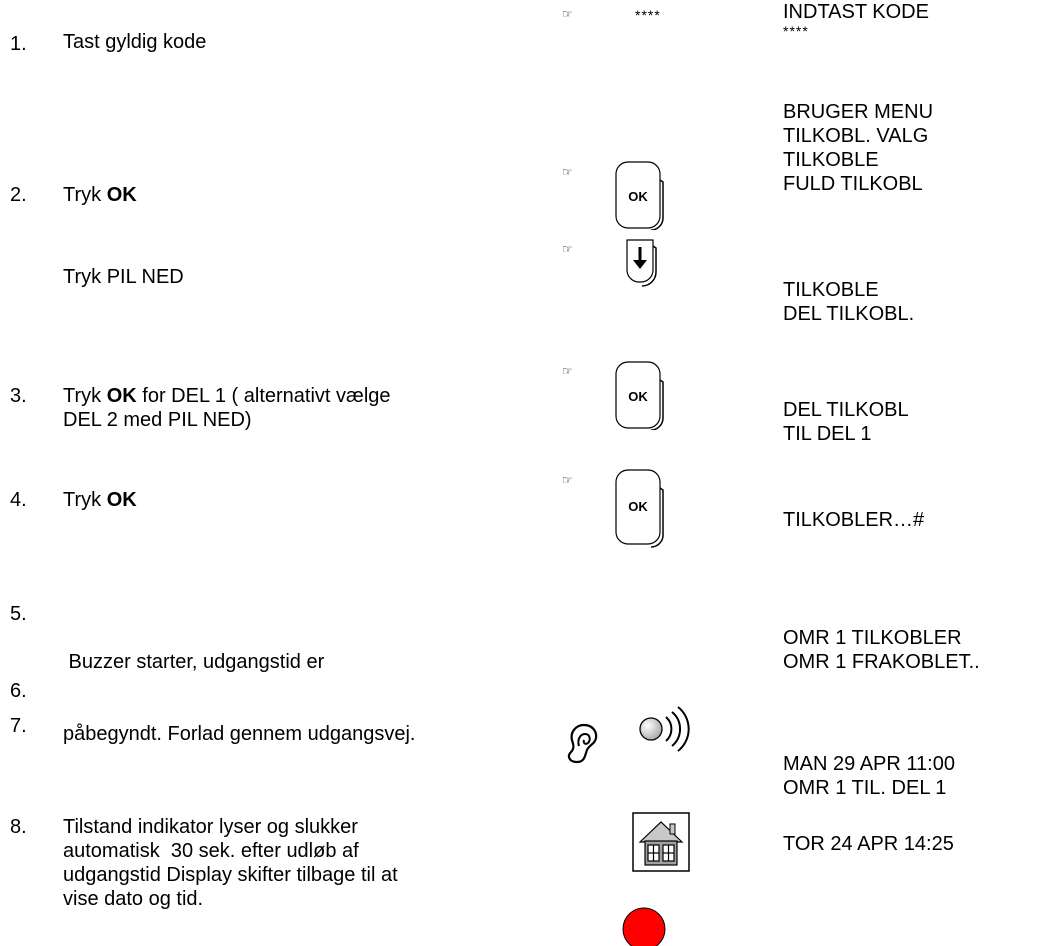 The height and width of the screenshot is (946, 1056). What do you see at coordinates (796, 31) in the screenshot?
I see `display-line: ****` at bounding box center [796, 31].